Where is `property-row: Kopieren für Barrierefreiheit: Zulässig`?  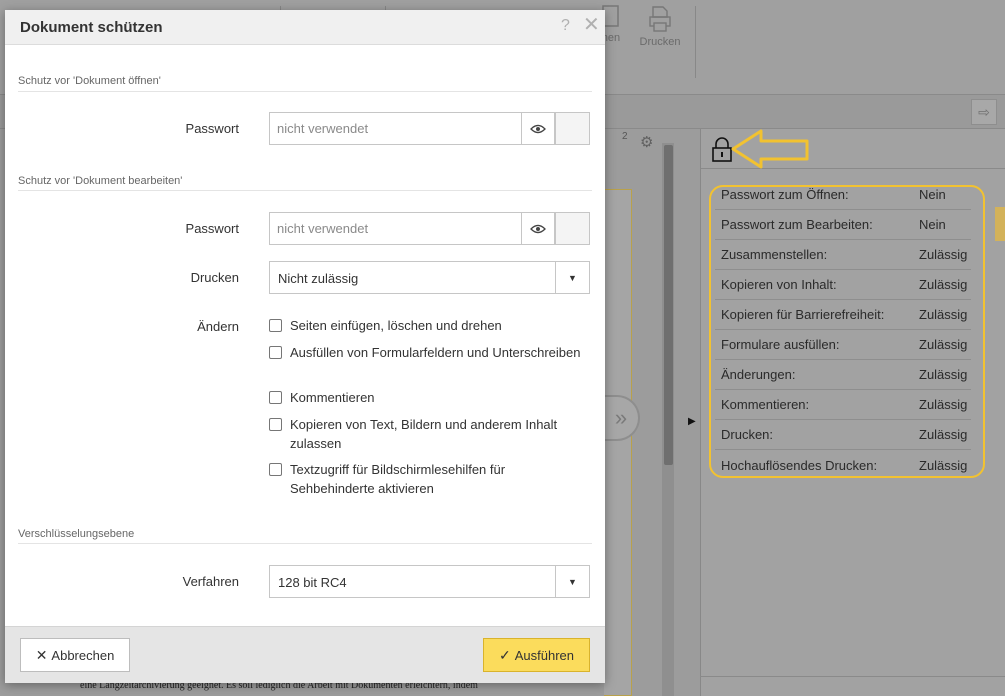 property-row: Kopieren für Barrierefreiheit: Zulässig is located at coordinates (843, 315).